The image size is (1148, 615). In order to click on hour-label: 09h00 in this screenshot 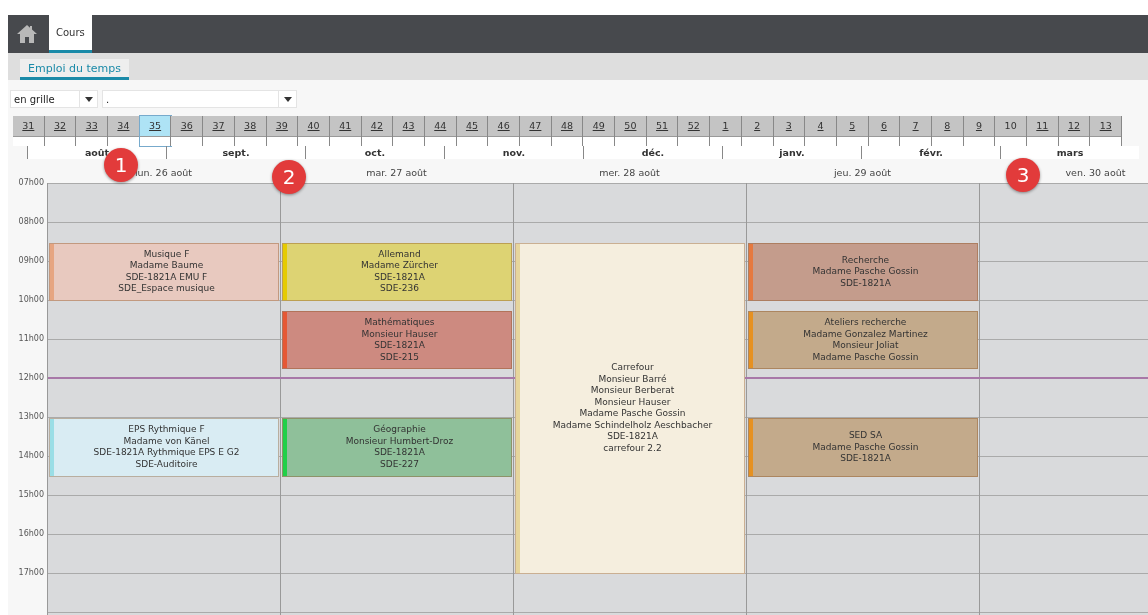, I will do `click(31, 261)`.